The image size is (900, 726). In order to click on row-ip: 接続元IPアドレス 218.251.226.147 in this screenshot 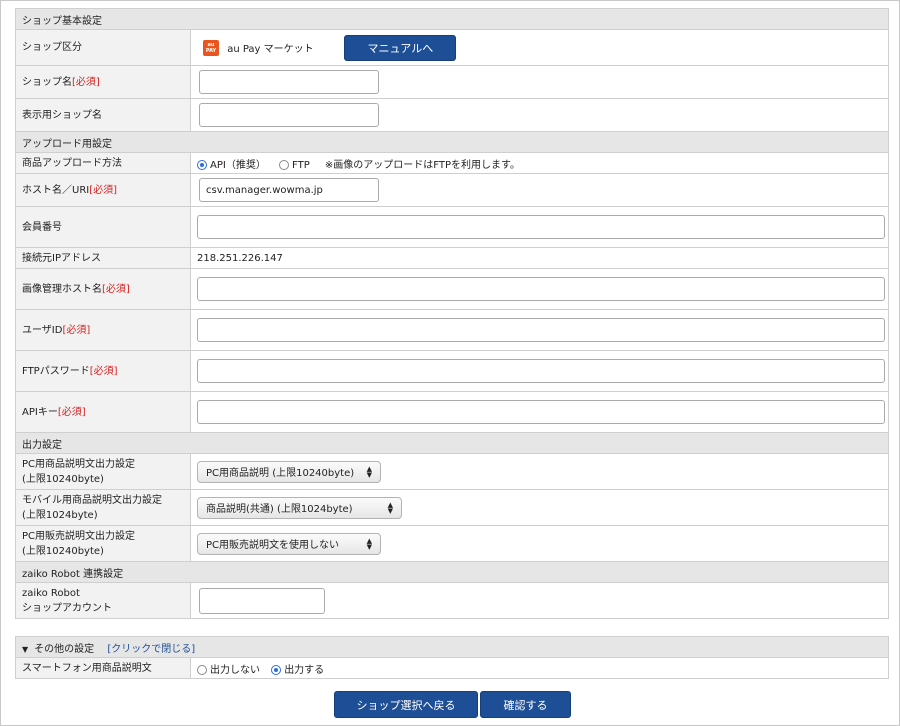, I will do `click(452, 258)`.